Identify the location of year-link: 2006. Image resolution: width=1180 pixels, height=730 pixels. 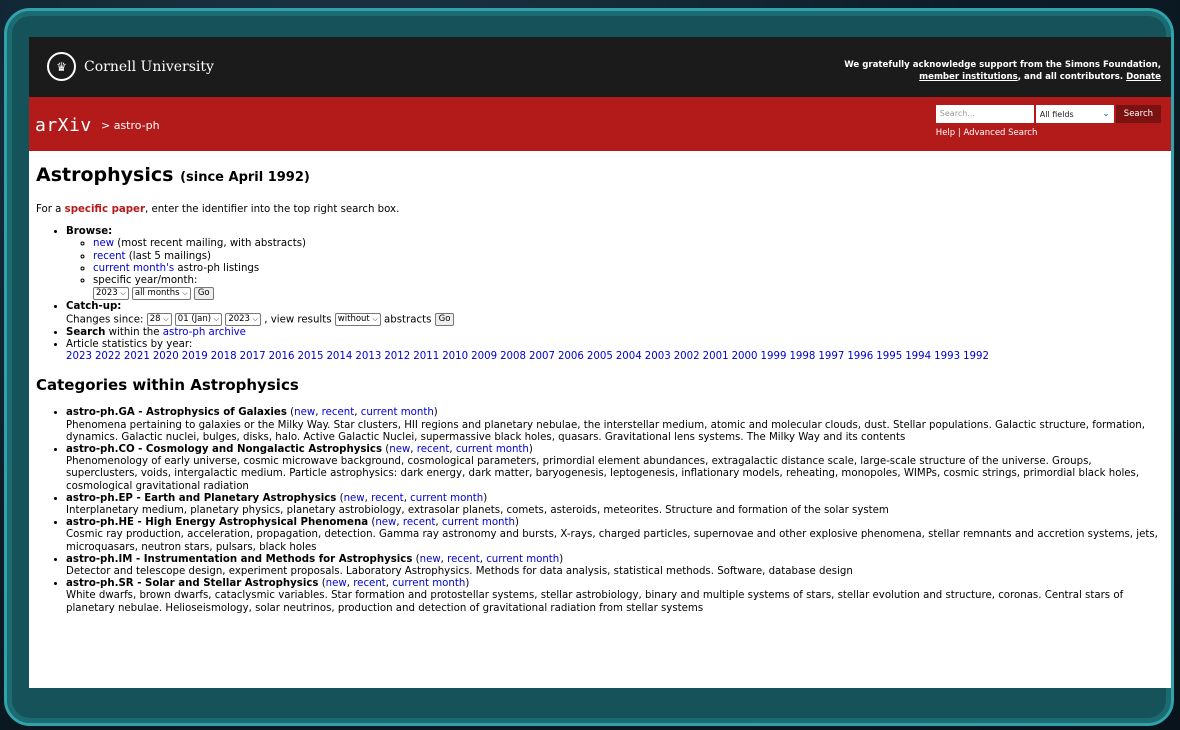
(571, 356).